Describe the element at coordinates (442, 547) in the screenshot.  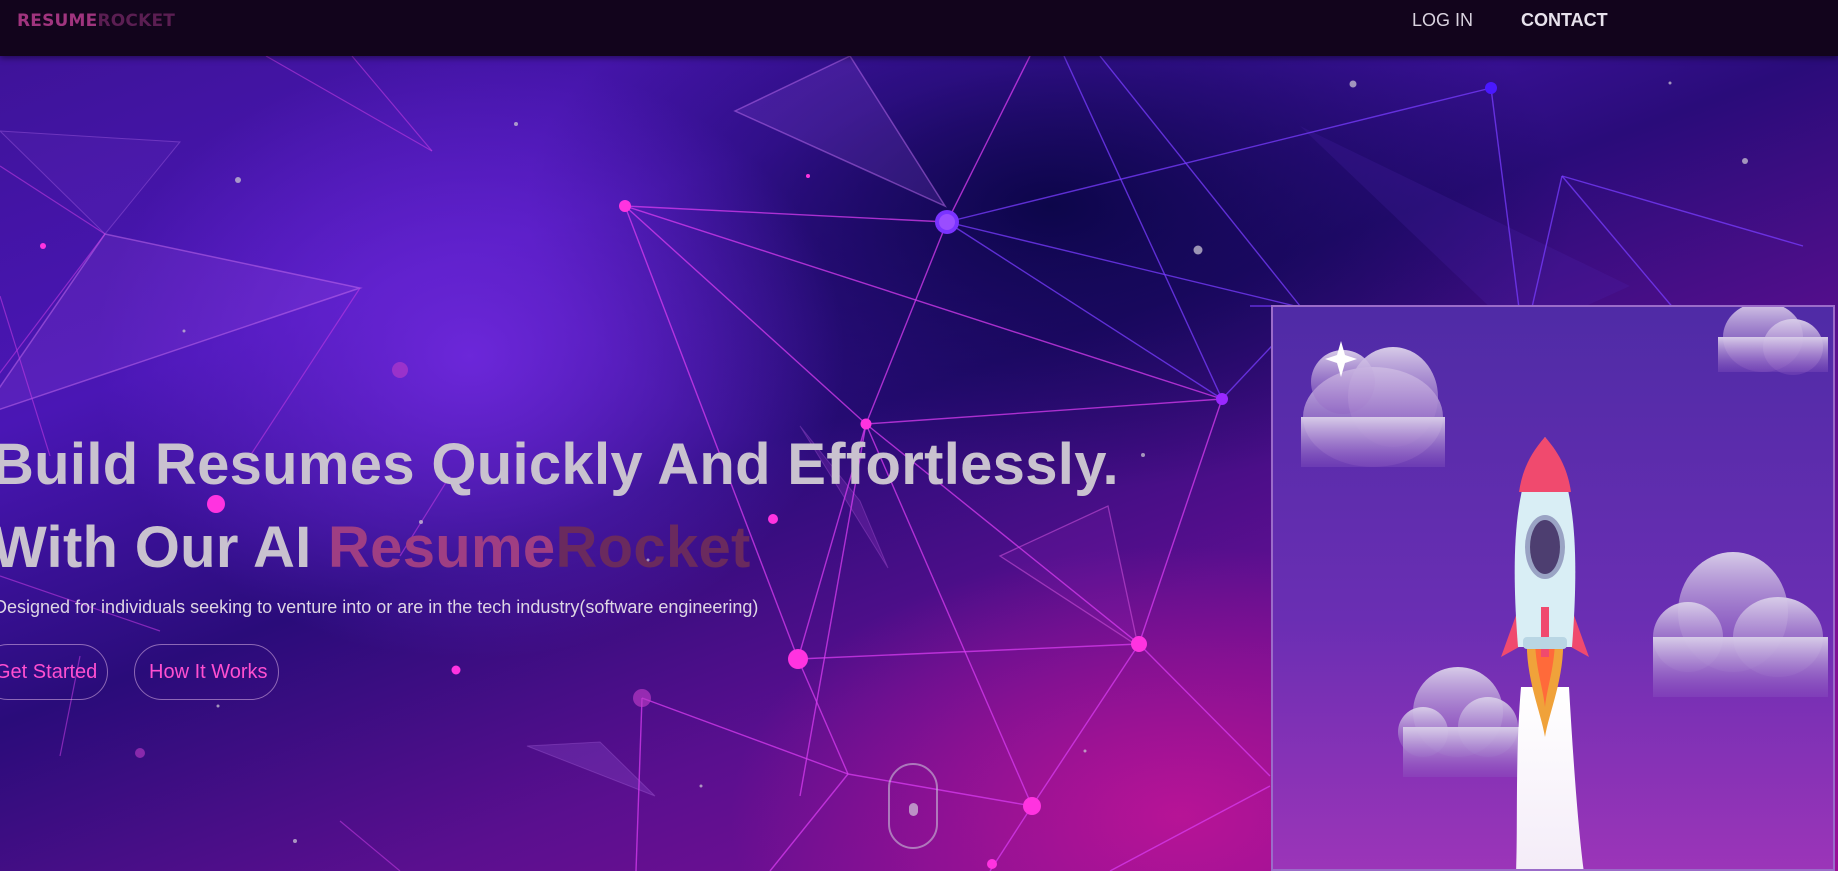
I see `brand-word-resume: Resume` at that location.